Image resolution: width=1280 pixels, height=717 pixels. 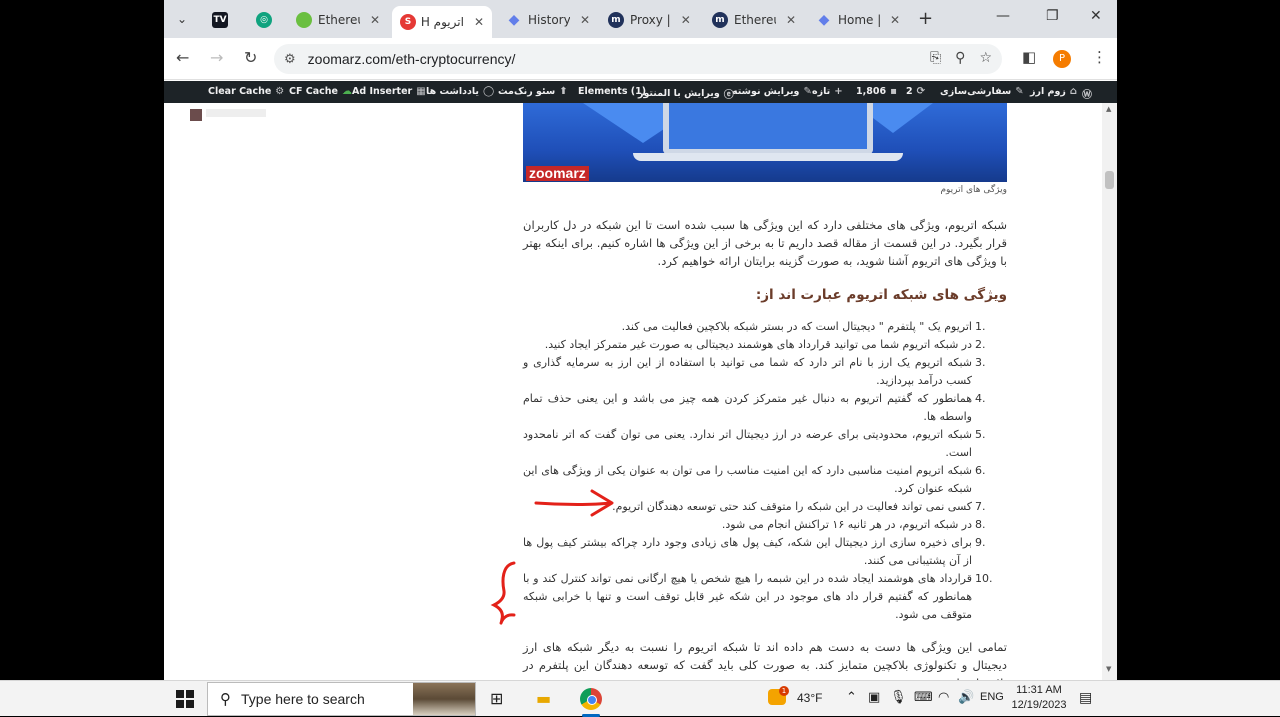 I want to click on wpbar-label: CF Cache, so click(x=313, y=91).